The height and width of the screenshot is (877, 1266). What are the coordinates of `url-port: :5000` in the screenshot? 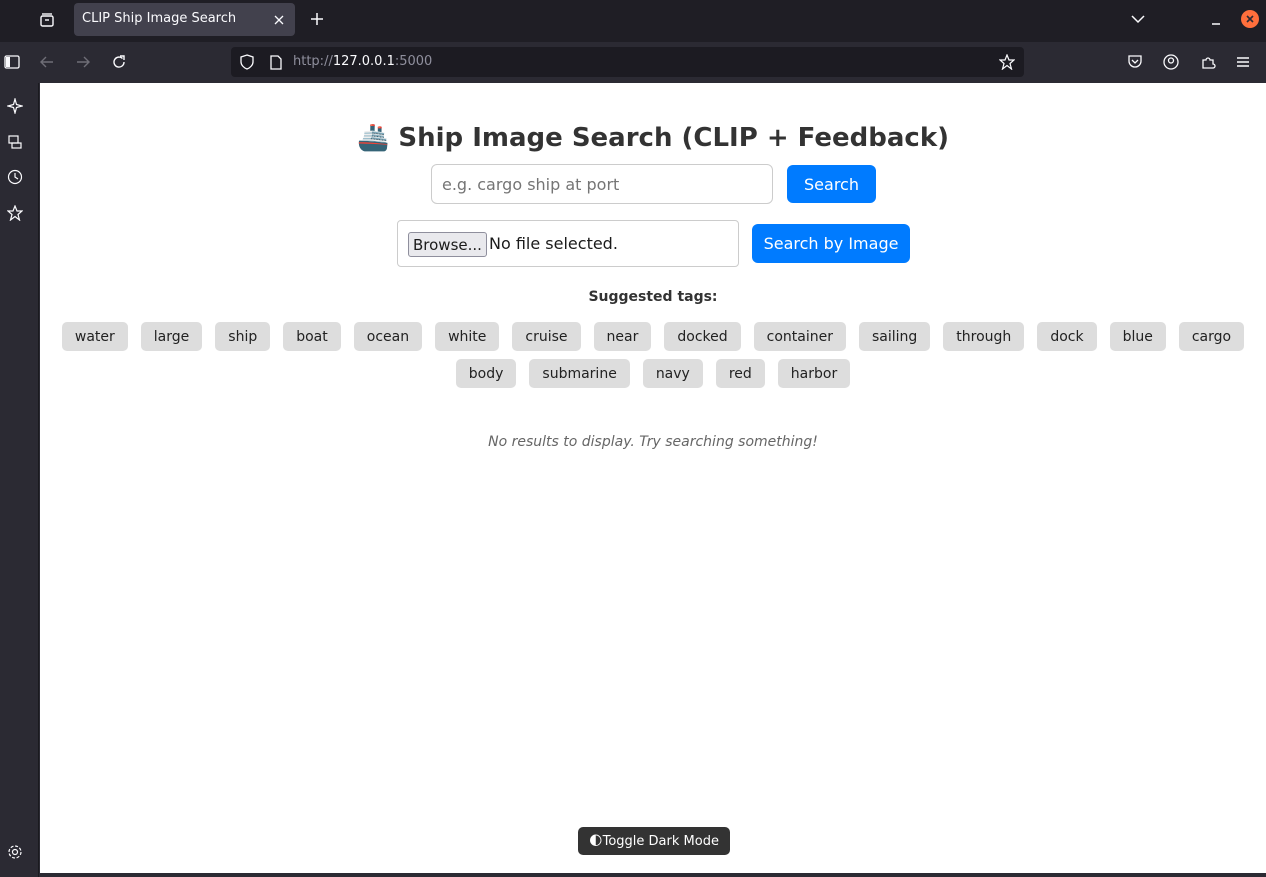 It's located at (413, 61).